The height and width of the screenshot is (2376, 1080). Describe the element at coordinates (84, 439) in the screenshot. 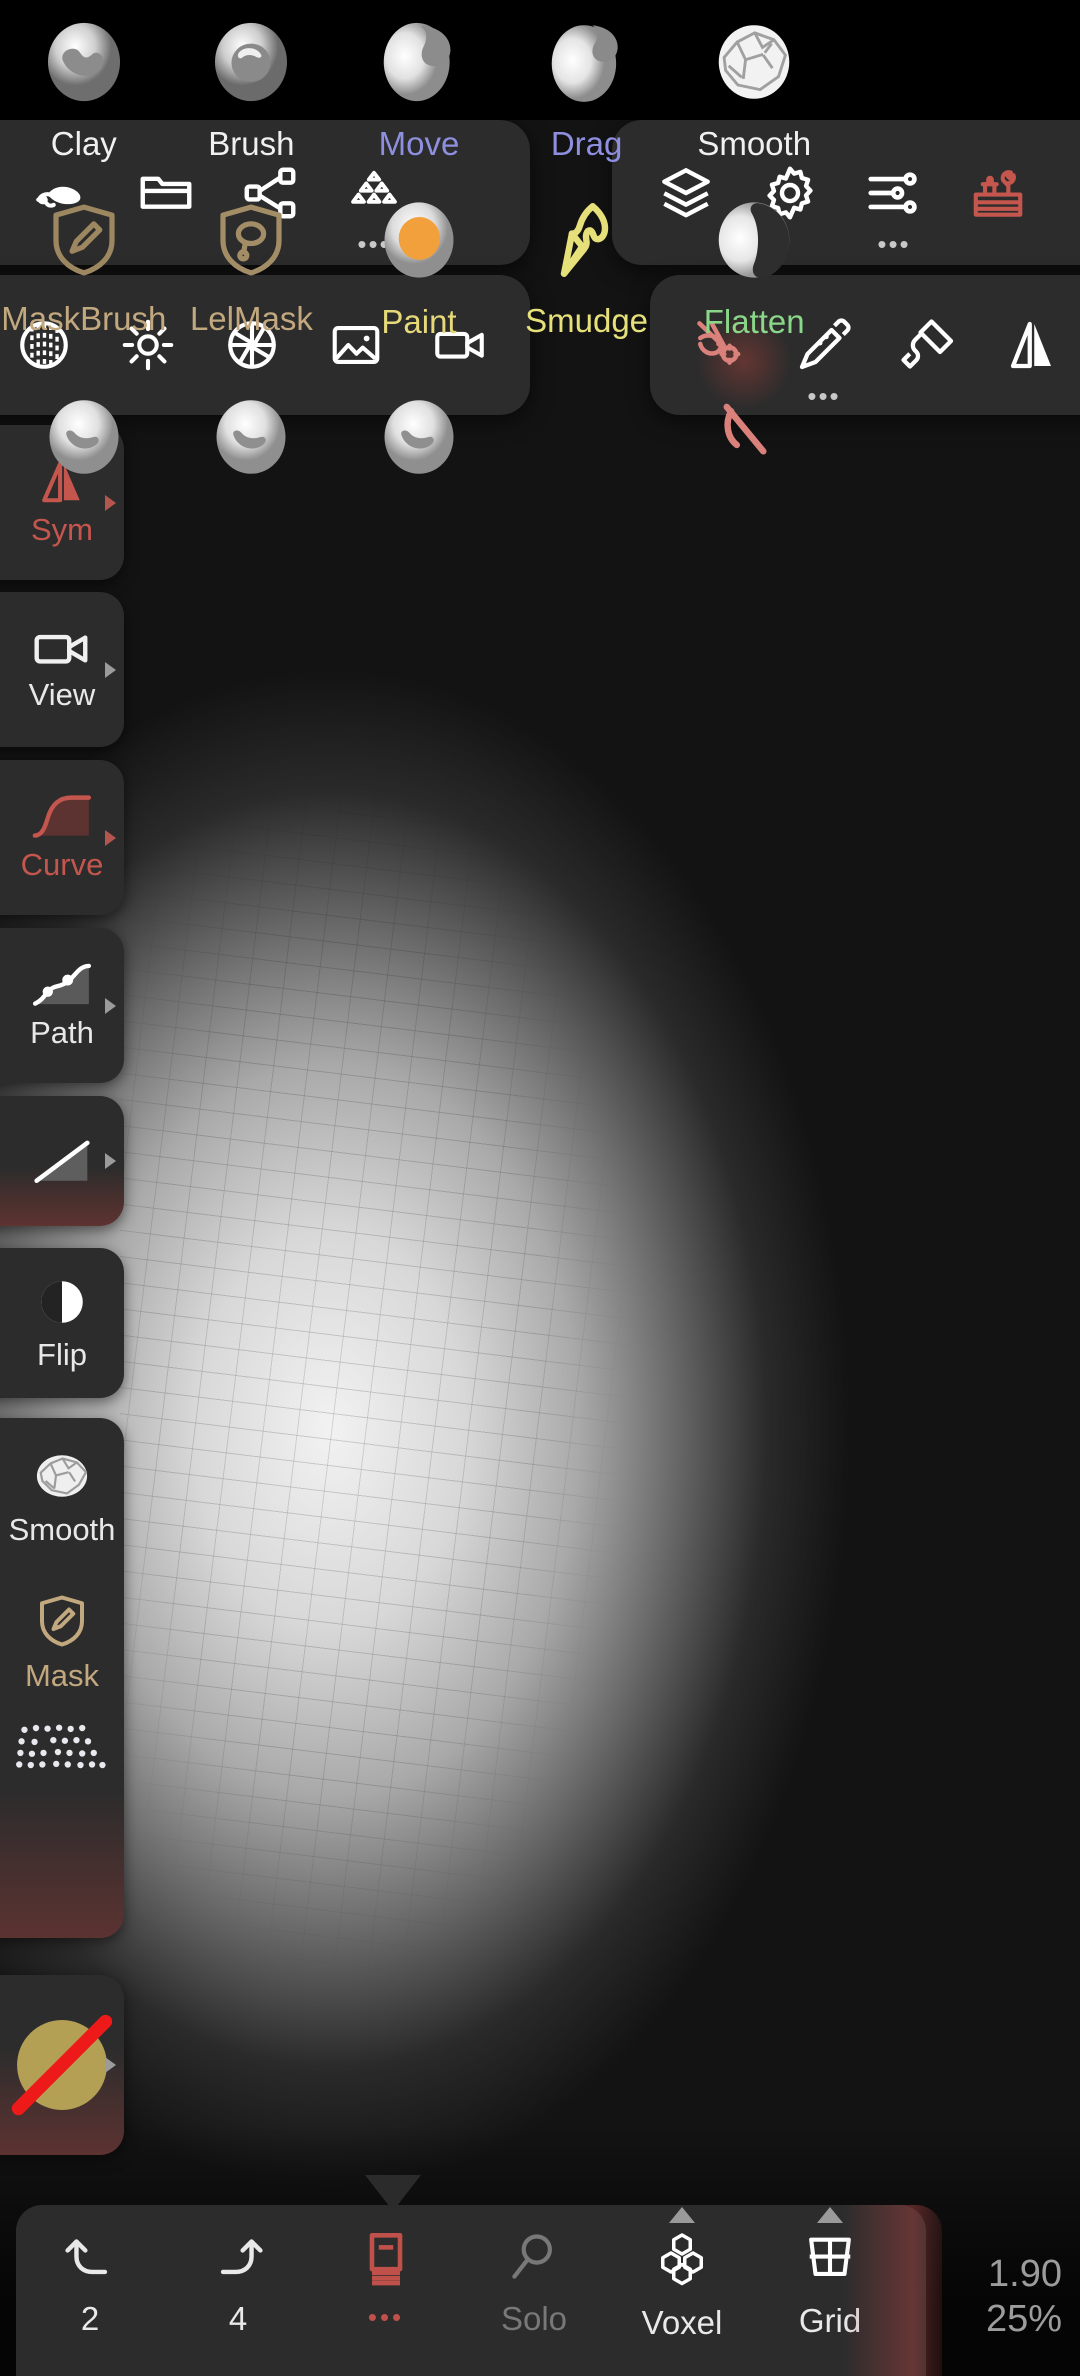

I see `pinch-ball-icon` at that location.